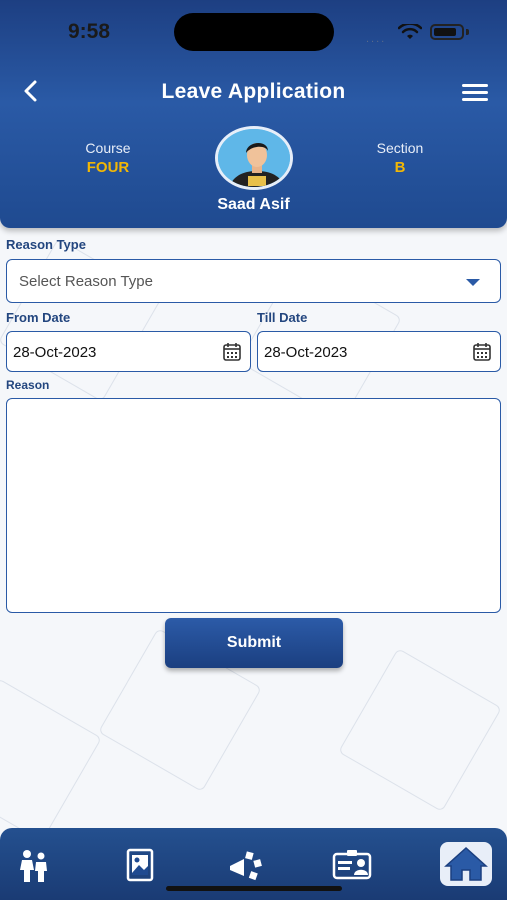 The width and height of the screenshot is (507, 900). I want to click on home-icon, so click(466, 863).